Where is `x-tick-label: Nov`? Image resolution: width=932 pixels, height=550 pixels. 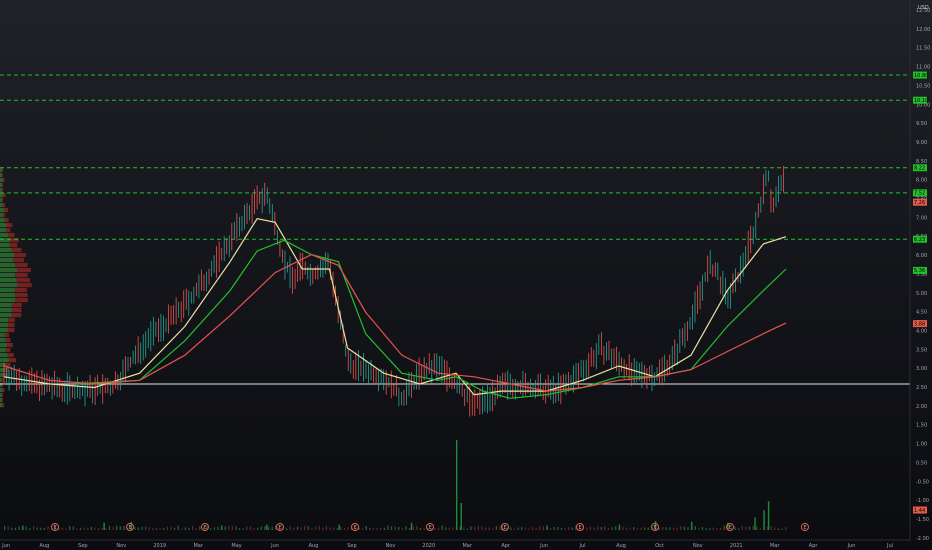
x-tick-label: Nov is located at coordinates (698, 546).